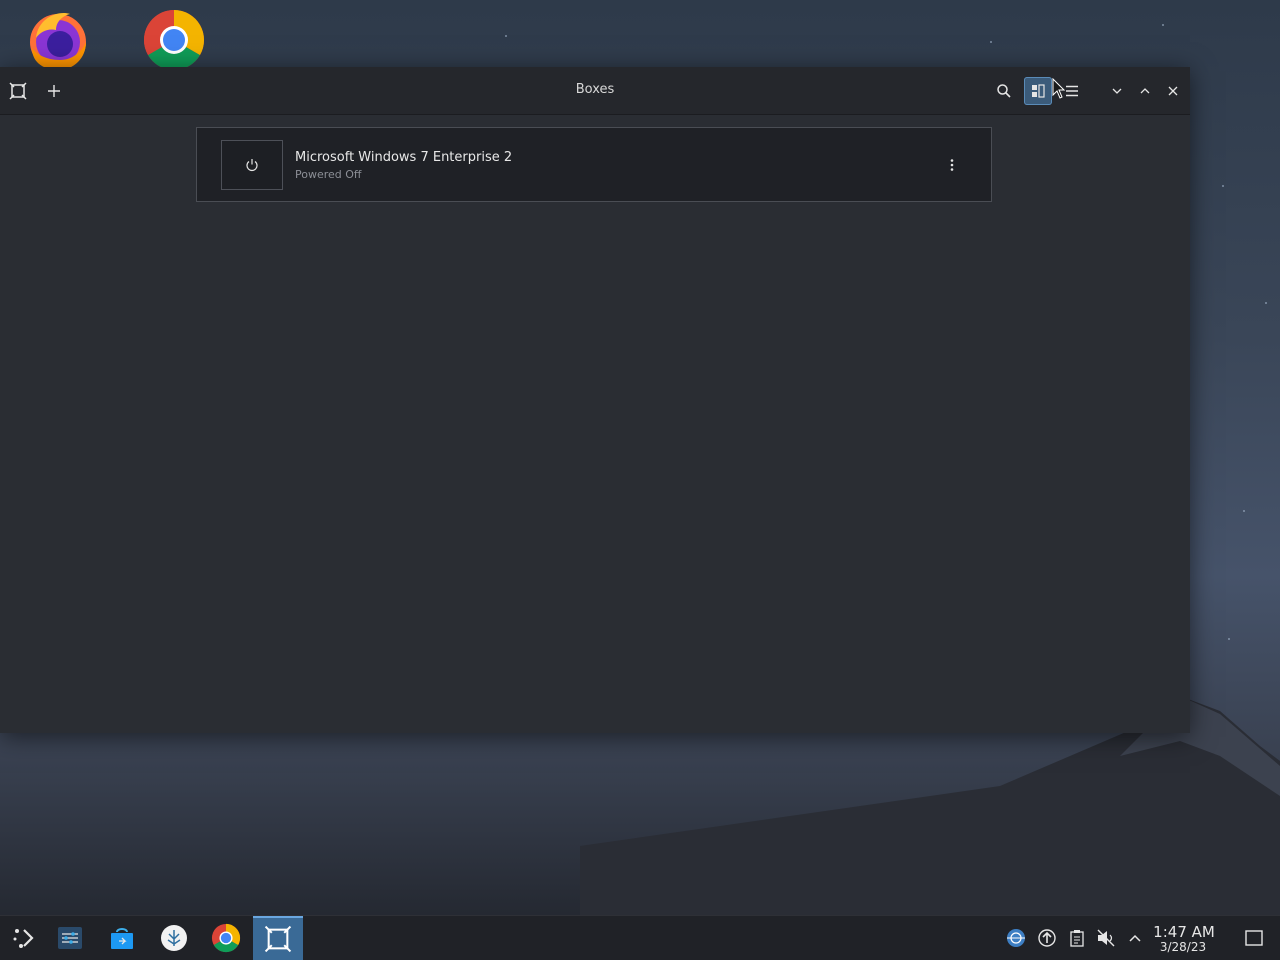  Describe the element at coordinates (1117, 91) in the screenshot. I see `minimize-button` at that location.